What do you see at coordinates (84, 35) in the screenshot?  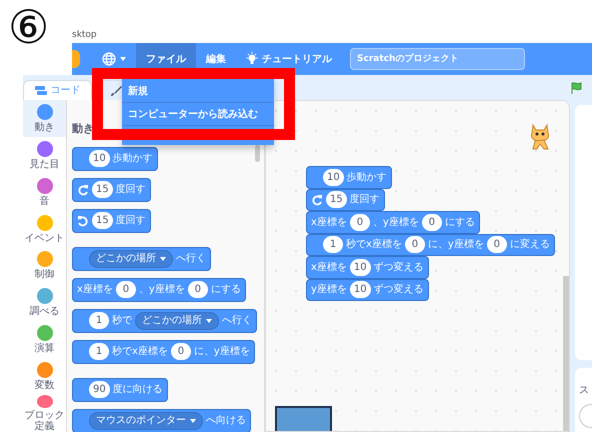 I see `window-title: sktop` at bounding box center [84, 35].